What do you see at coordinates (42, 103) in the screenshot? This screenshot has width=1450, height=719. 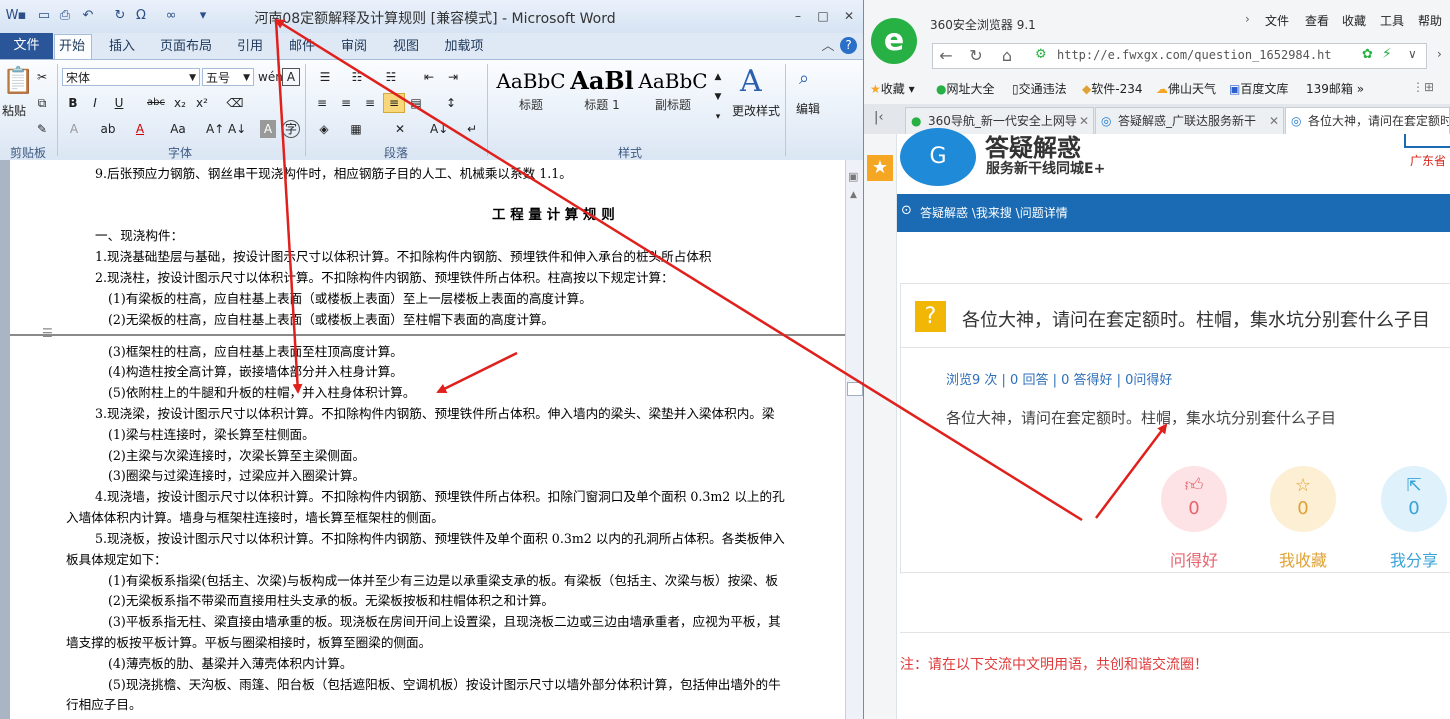 I see `copy-icon: ⧉` at bounding box center [42, 103].